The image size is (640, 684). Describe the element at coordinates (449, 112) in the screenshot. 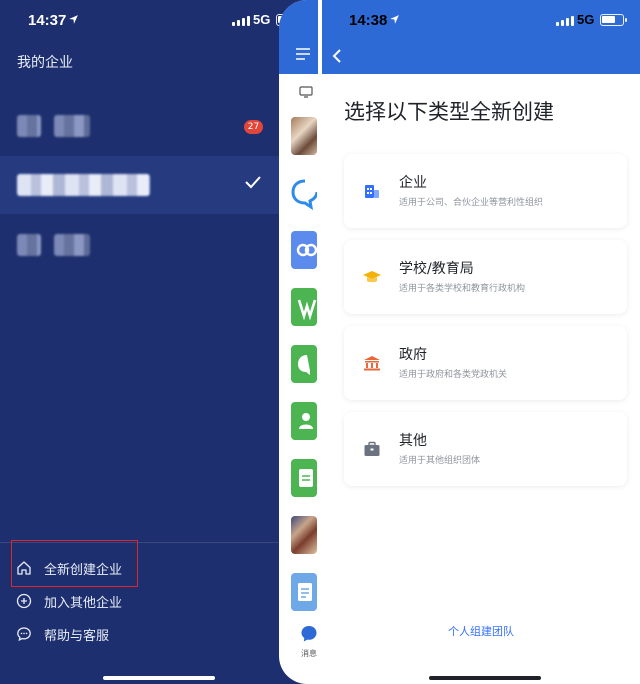

I see `page-heading: 选择以下类型全新创建` at that location.